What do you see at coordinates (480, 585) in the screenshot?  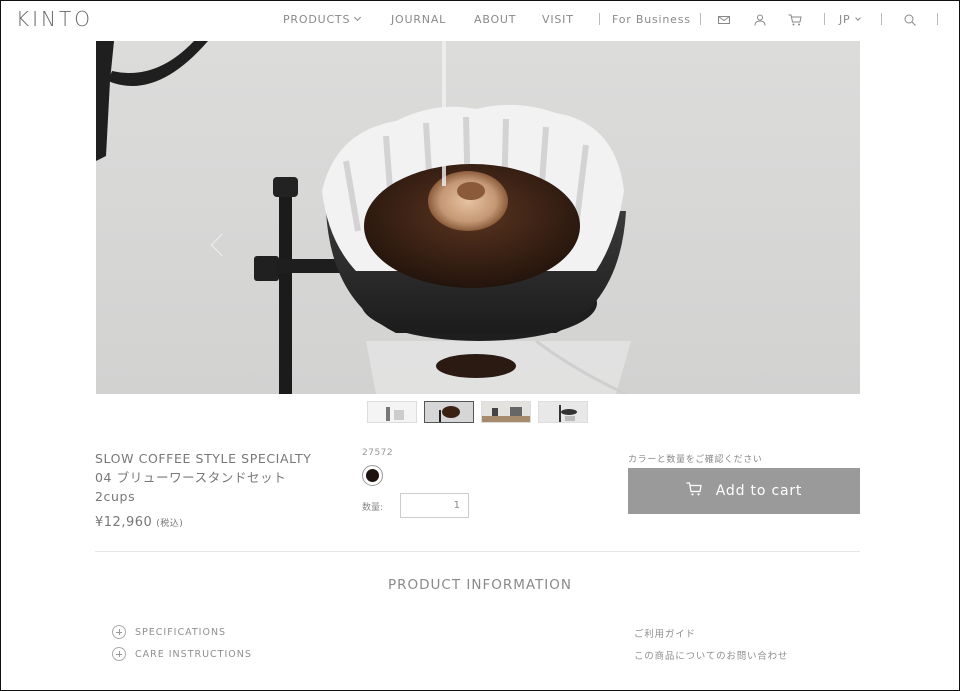 I see `product-information-title: PRODUCT INFORMATION` at bounding box center [480, 585].